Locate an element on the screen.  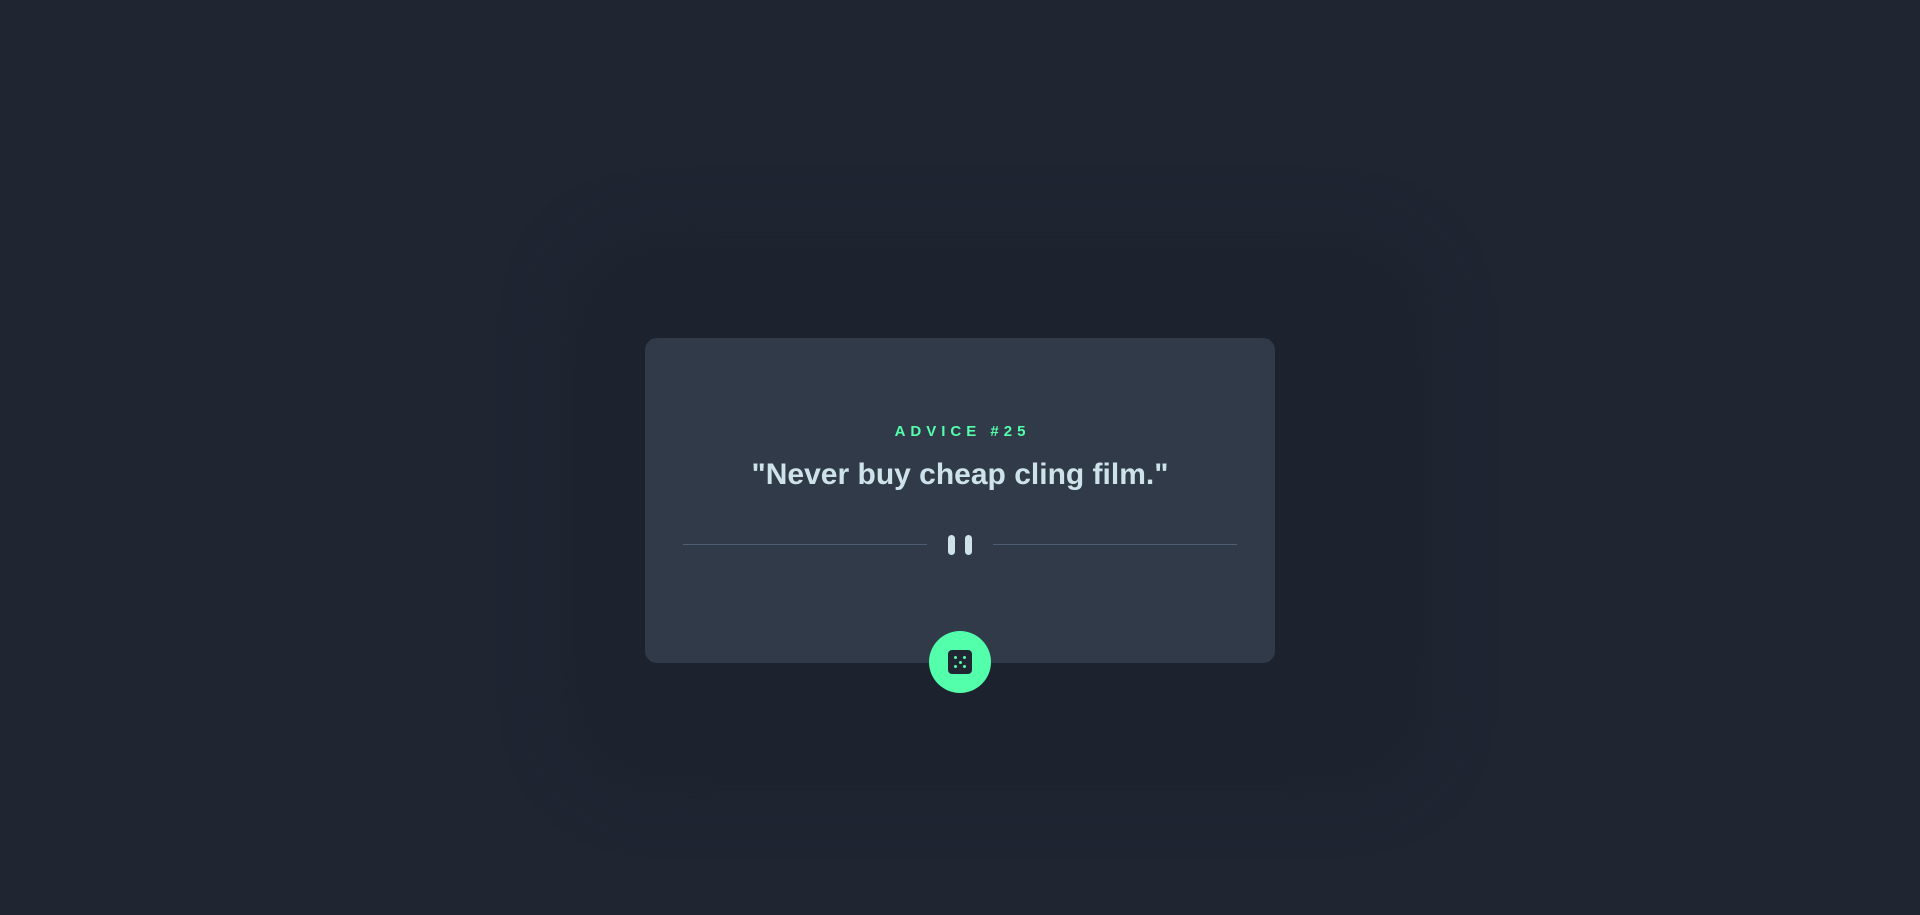
pause-icon is located at coordinates (960, 545).